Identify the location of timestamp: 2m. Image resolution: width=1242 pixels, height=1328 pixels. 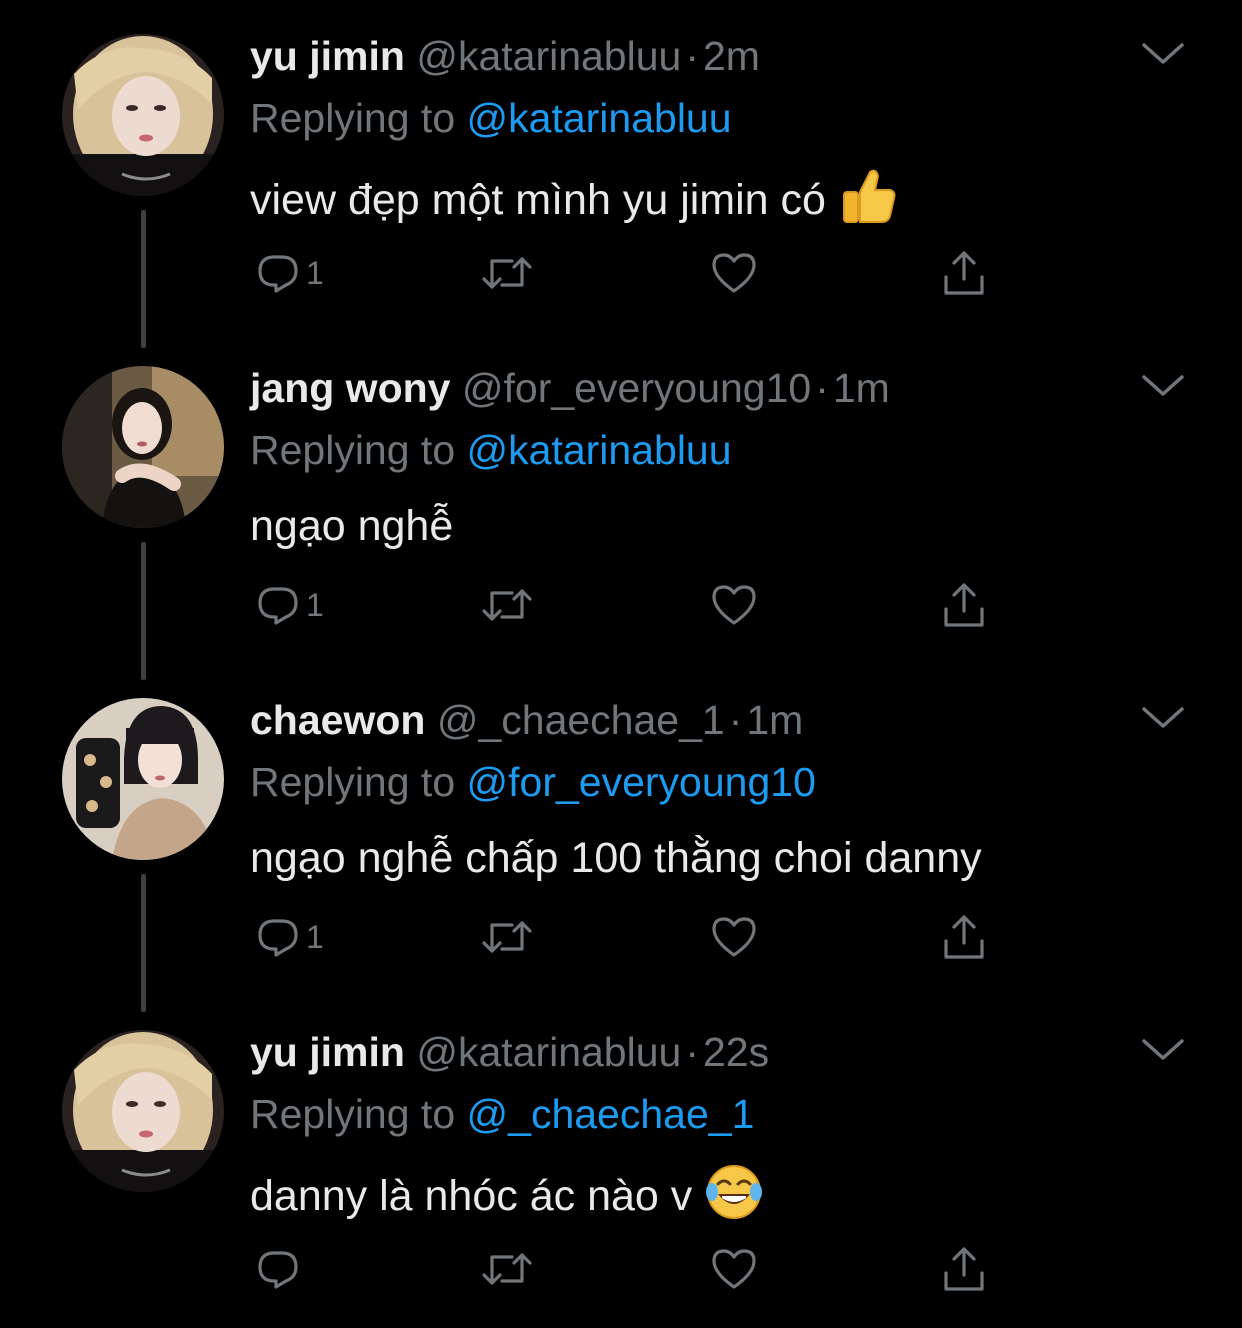
(731, 56).